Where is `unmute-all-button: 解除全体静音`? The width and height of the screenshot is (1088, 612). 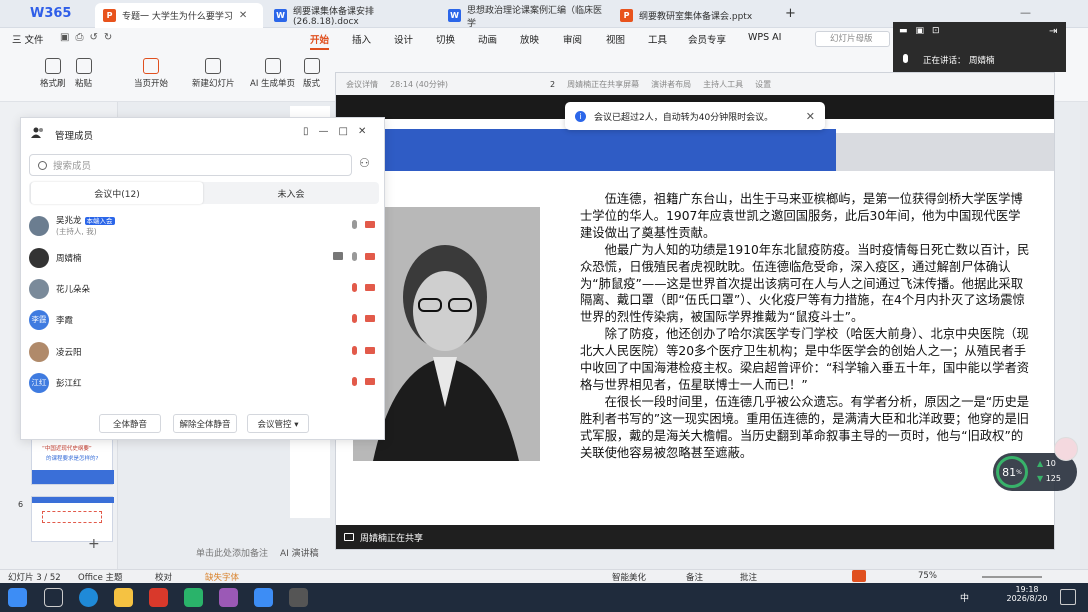
unmute-all-button: 解除全体静音 is located at coordinates (205, 423).